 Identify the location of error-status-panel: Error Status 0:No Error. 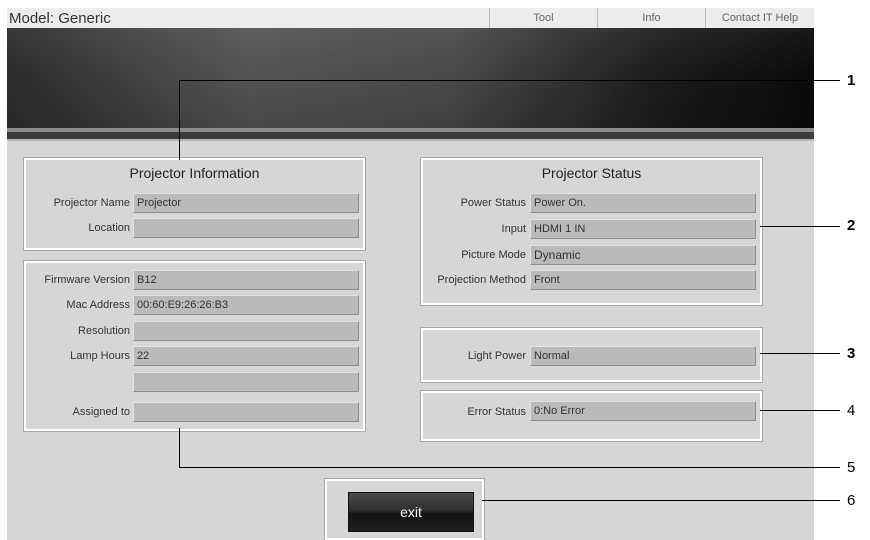
(591, 416).